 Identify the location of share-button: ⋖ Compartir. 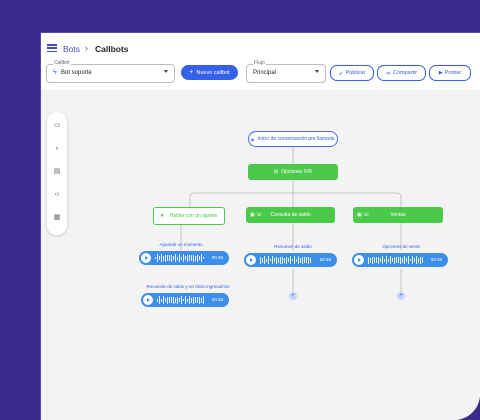
(401, 73).